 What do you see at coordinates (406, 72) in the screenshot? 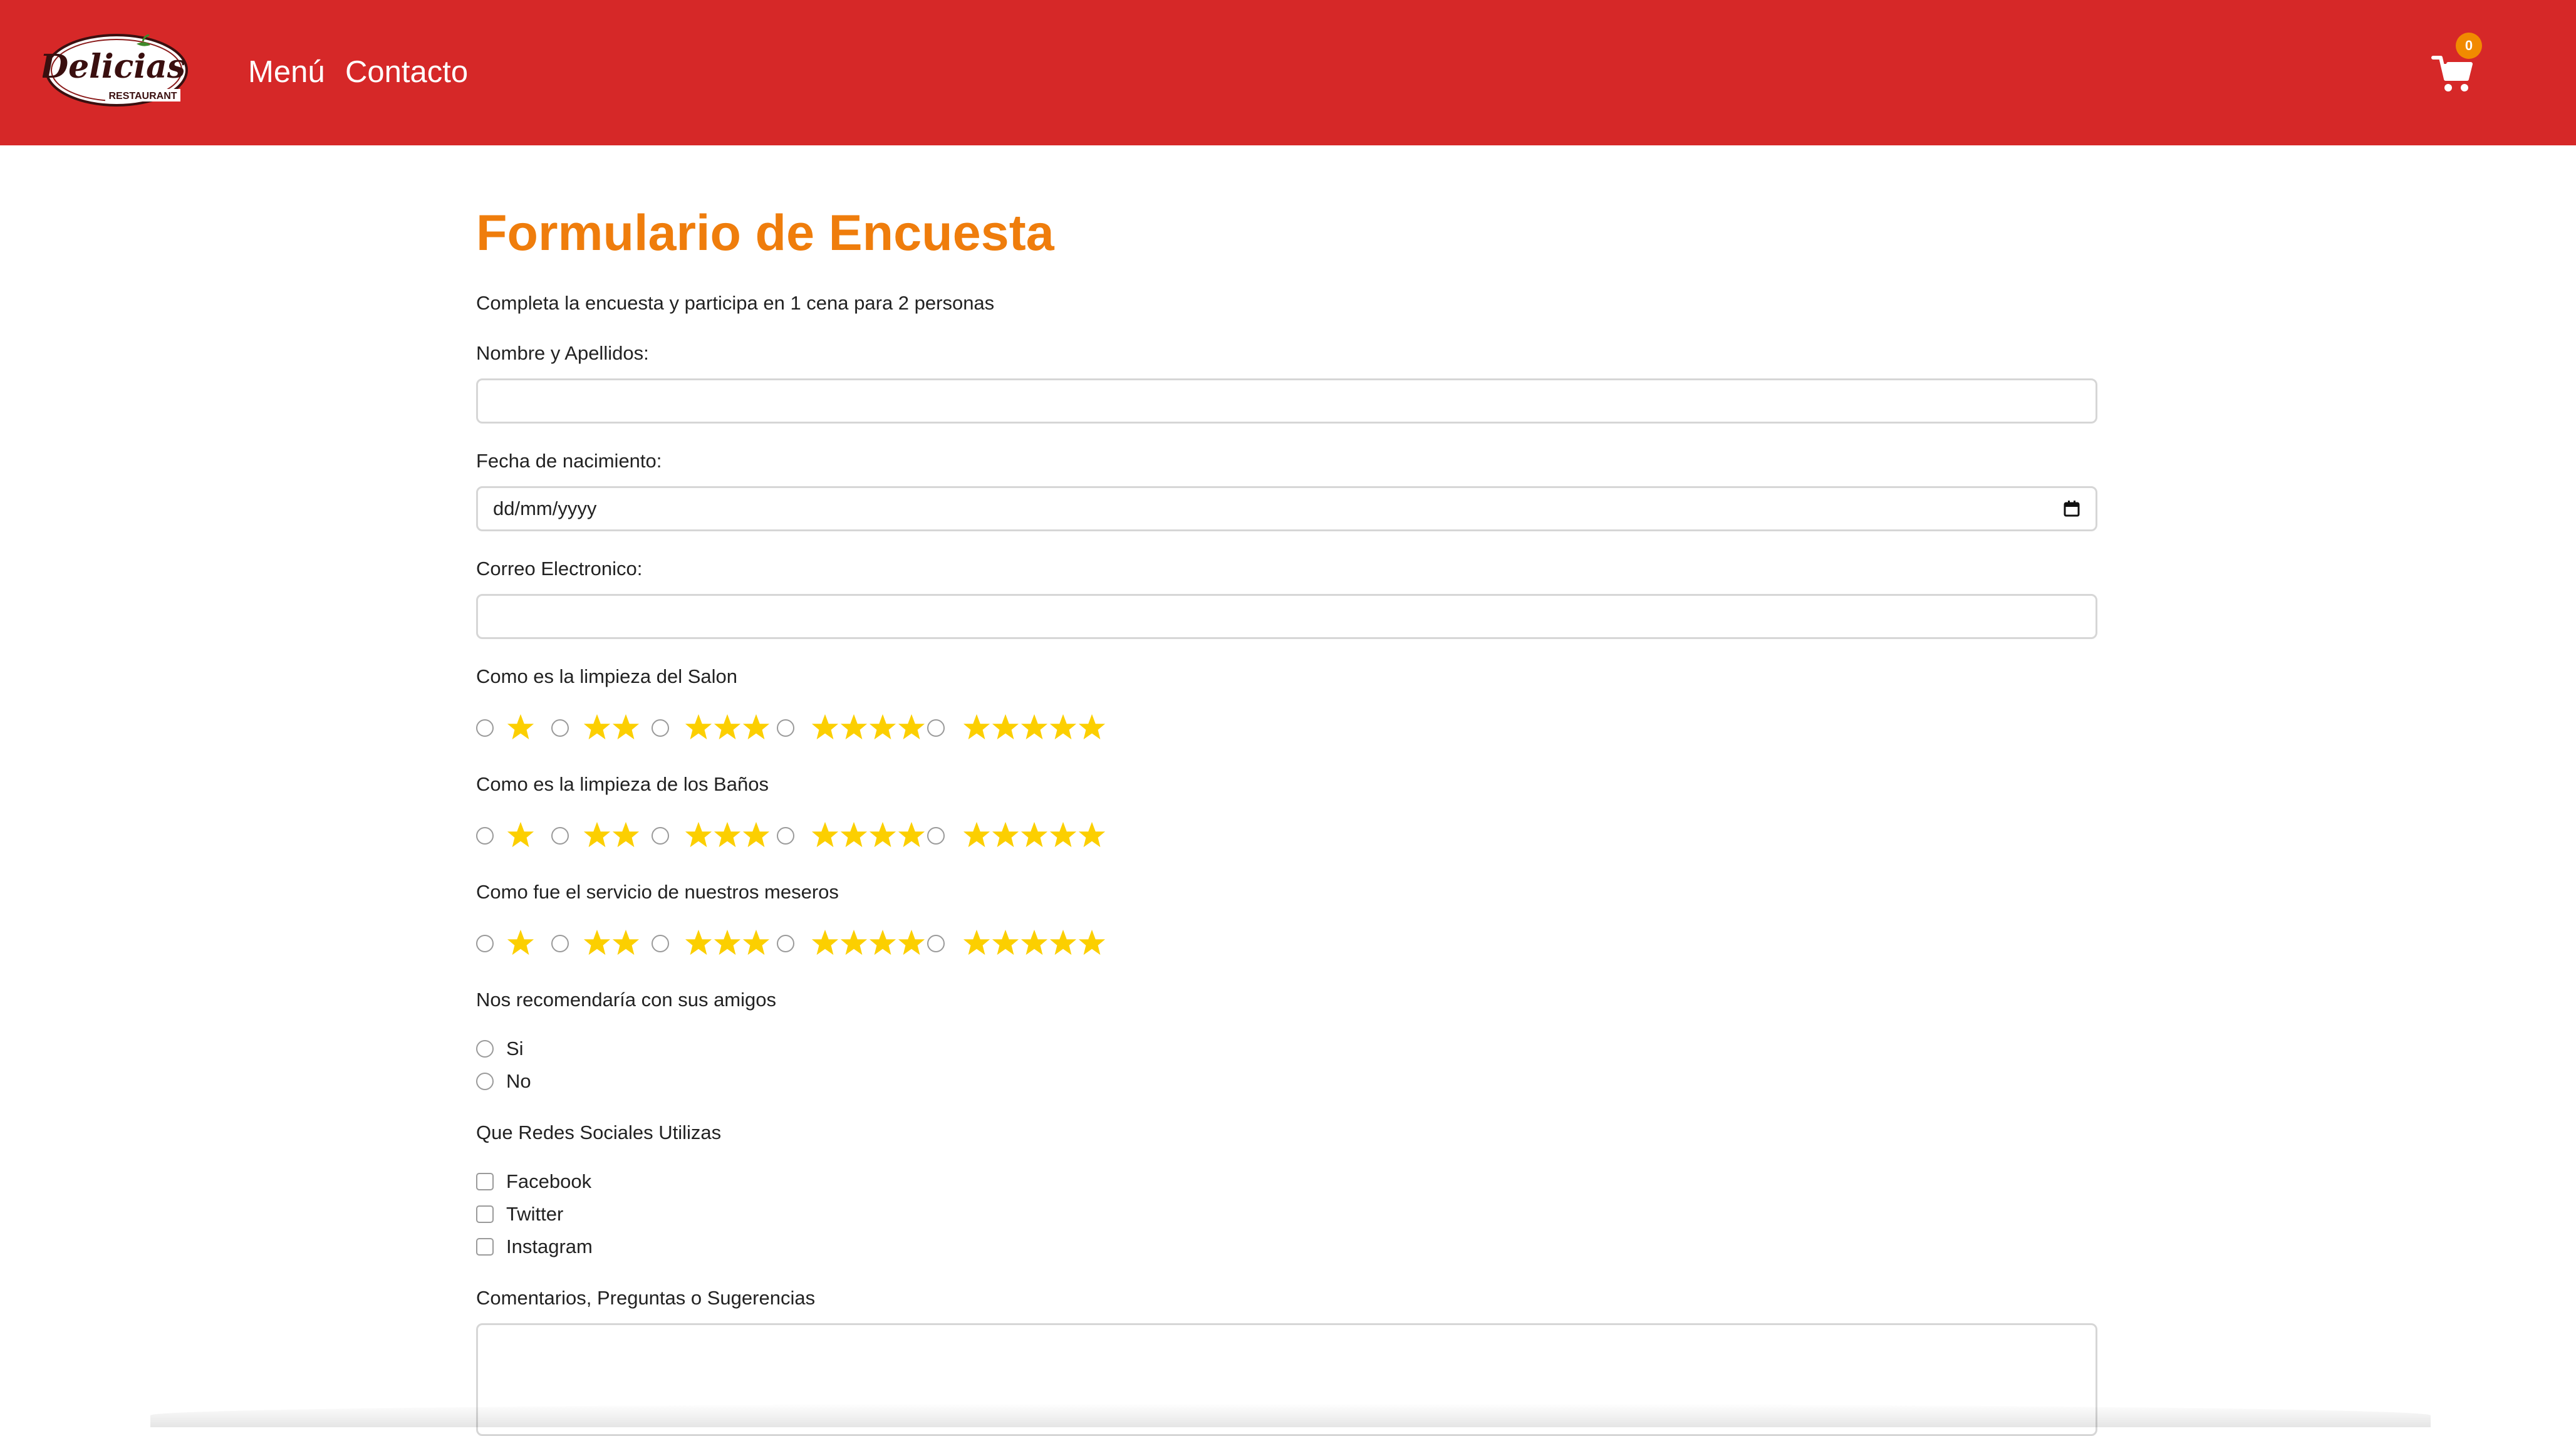
I see `nav-contact-link: Contacto` at bounding box center [406, 72].